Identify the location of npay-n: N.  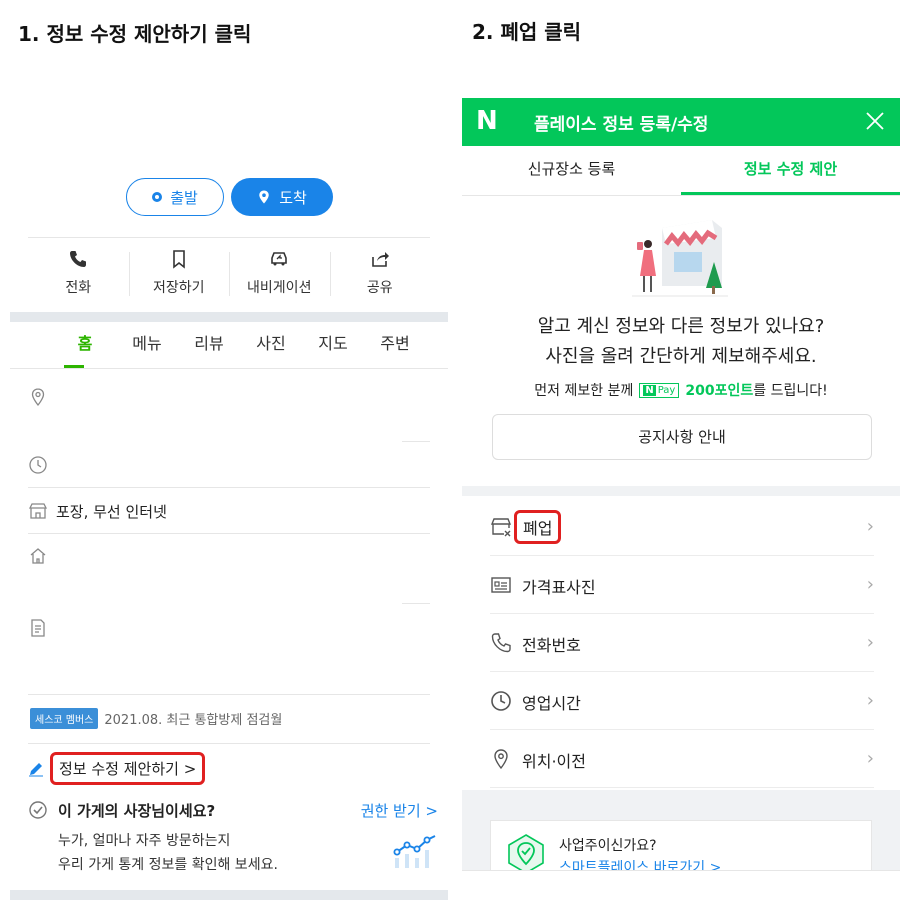
(649, 390).